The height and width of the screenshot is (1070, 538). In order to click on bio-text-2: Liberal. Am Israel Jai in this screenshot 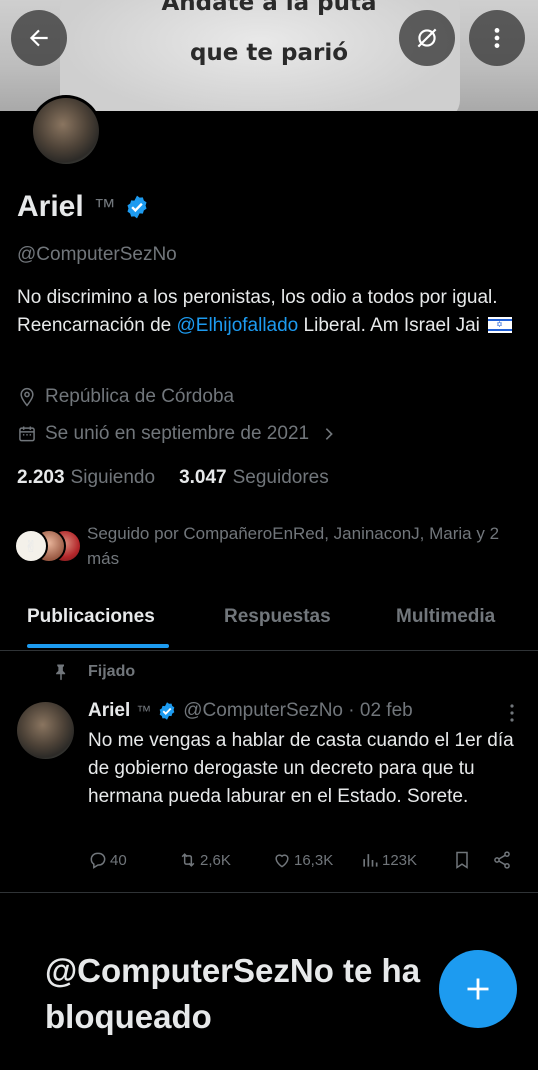, I will do `click(392, 325)`.